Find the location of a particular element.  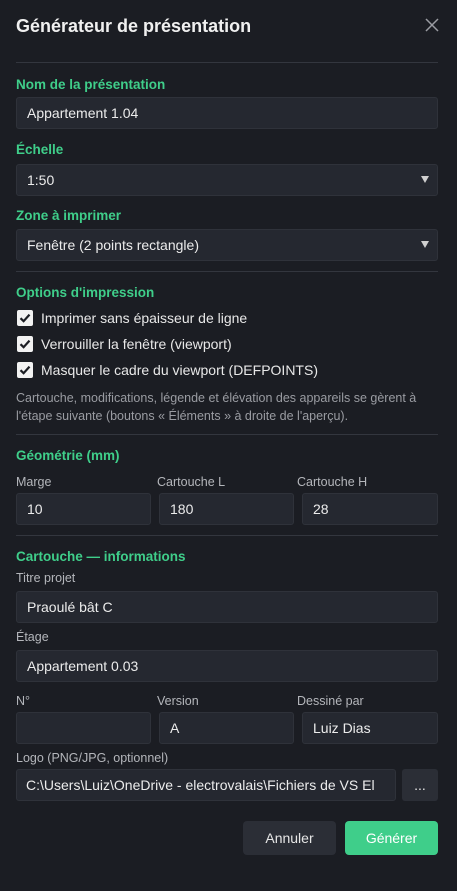

option-label: Imprimer sans épaisseur de ligne is located at coordinates (144, 318).